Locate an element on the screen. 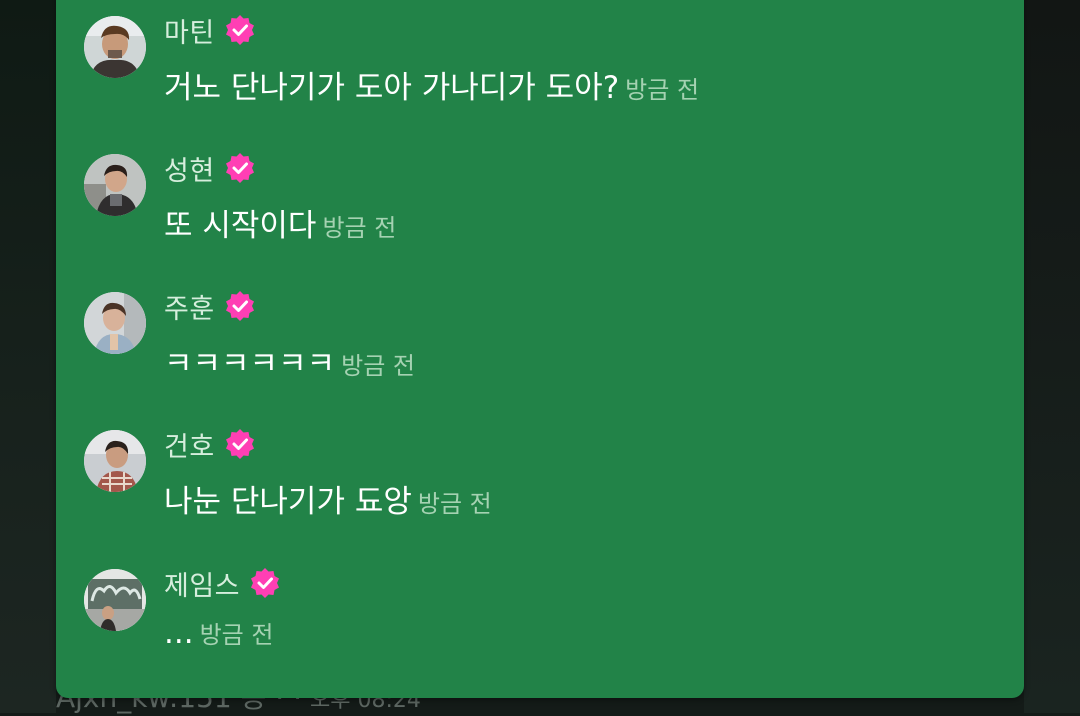  background-left is located at coordinates (28, 356).